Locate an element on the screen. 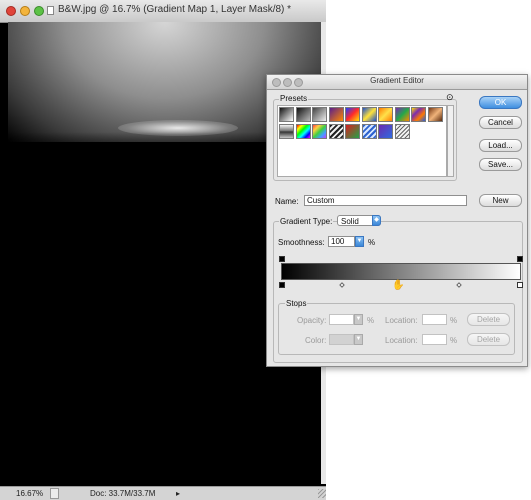 This screenshot has width=531, height=500. color-location-label: Location: is located at coordinates (401, 340).